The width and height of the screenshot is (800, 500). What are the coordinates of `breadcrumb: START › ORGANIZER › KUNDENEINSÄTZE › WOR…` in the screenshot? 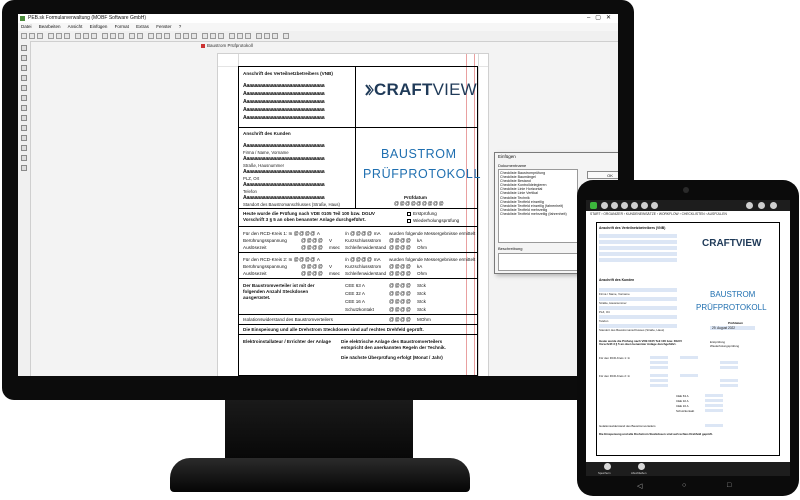 It's located at (688, 214).